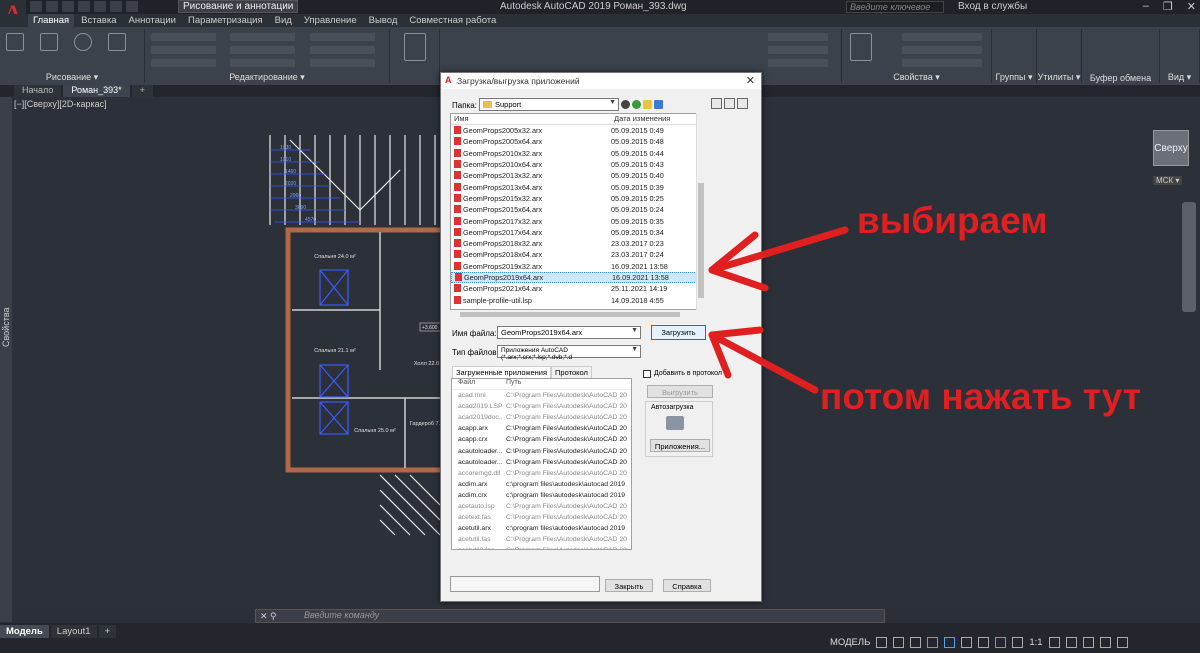 This screenshot has height=653, width=1200. I want to click on polar-icon, so click(933, 642).